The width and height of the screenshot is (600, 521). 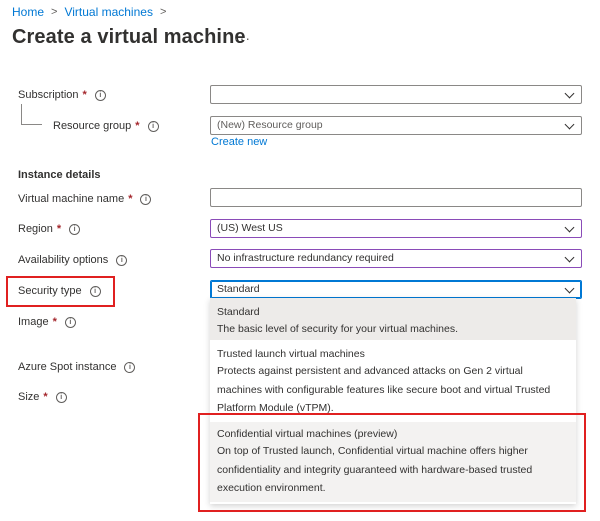 I want to click on section-heading-instance-details: Instance details, so click(x=59, y=175).